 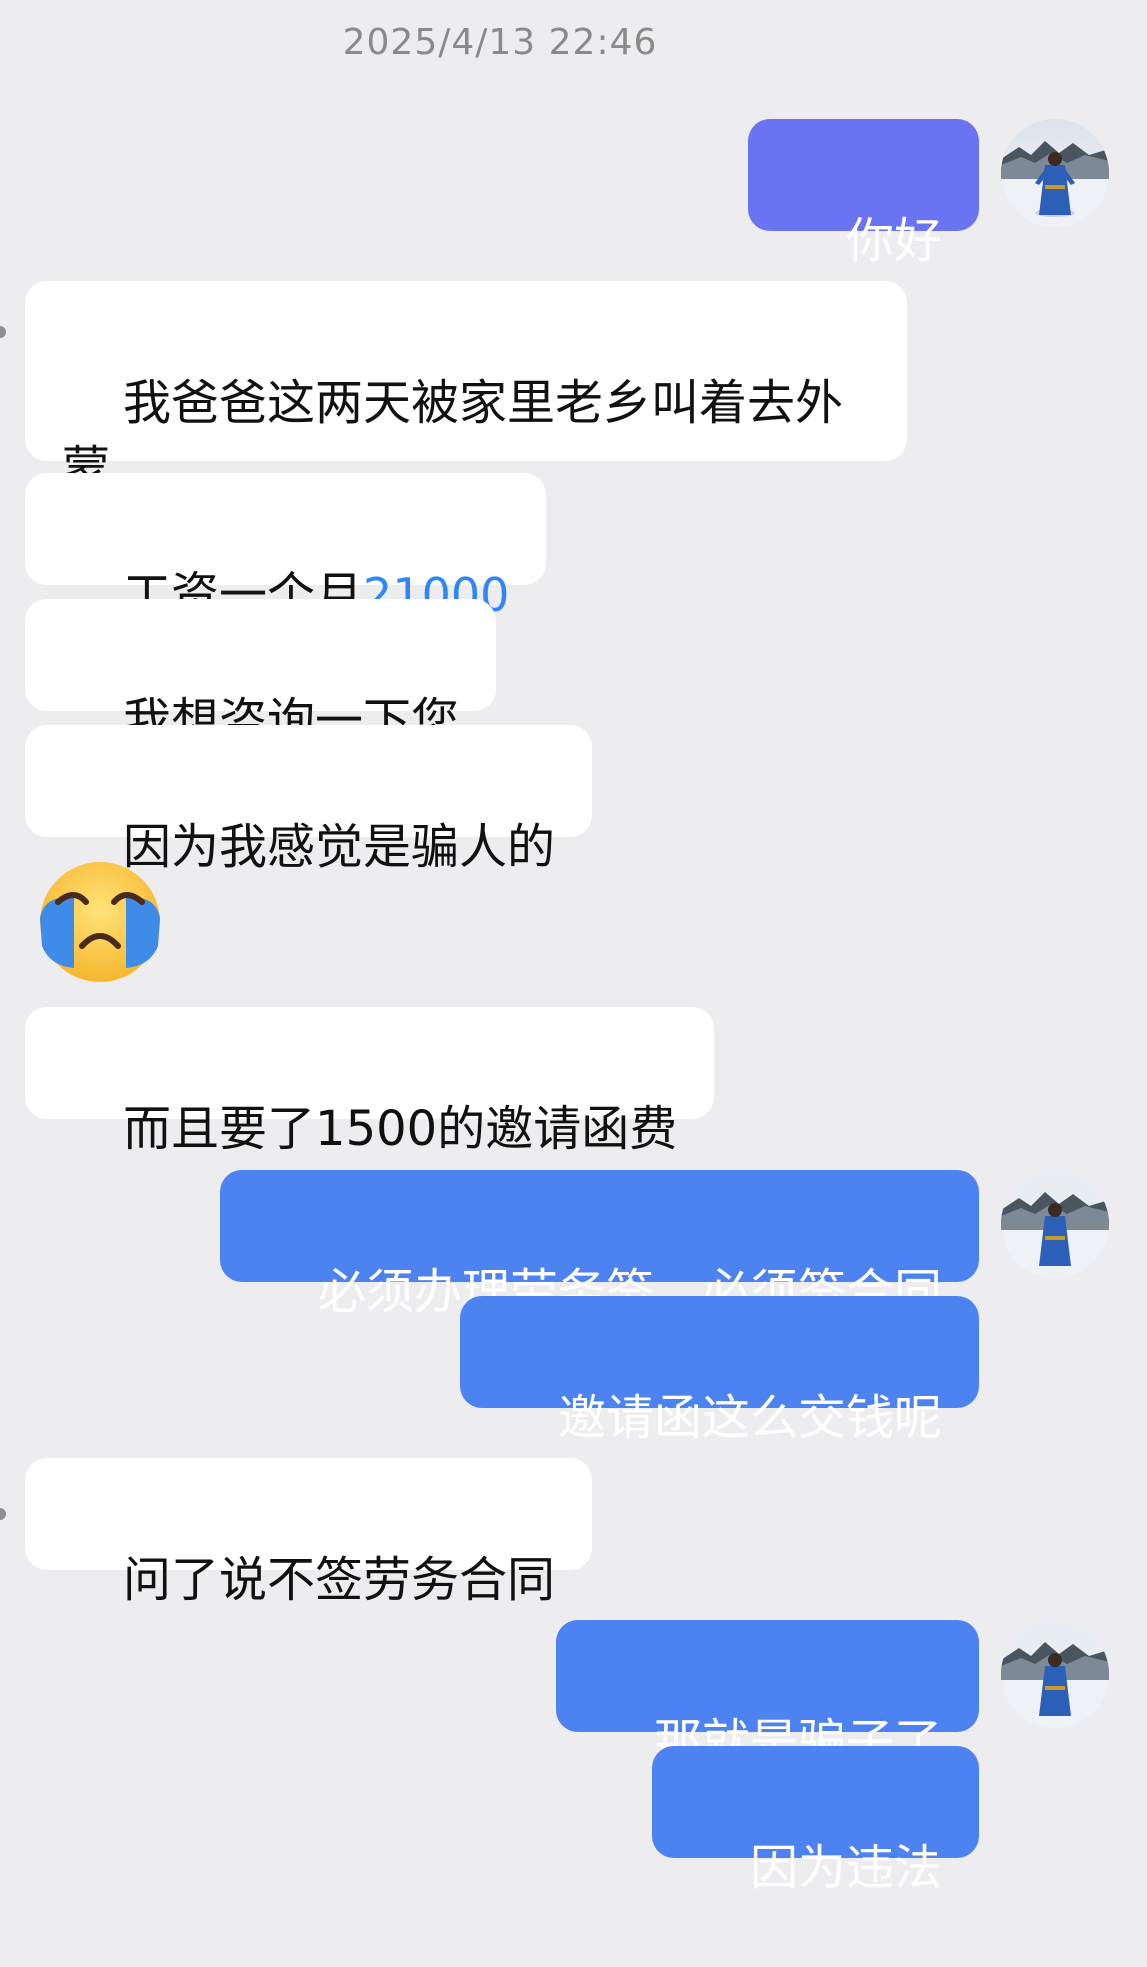 What do you see at coordinates (261, 674) in the screenshot?
I see `message-bubble-incoming: 我想咨询一下您` at bounding box center [261, 674].